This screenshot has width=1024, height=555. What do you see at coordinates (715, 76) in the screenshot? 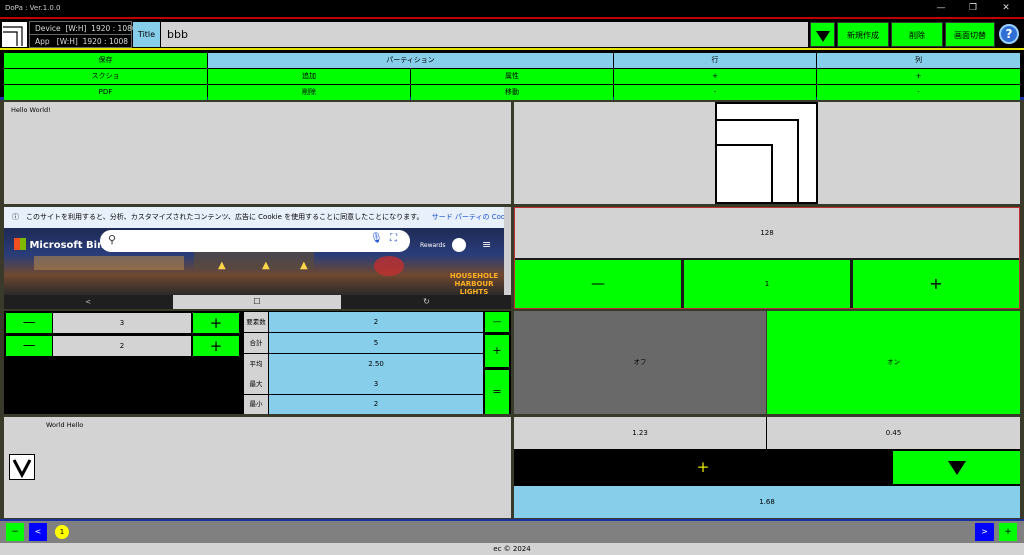
I see `row-add-button: +` at bounding box center [715, 76].